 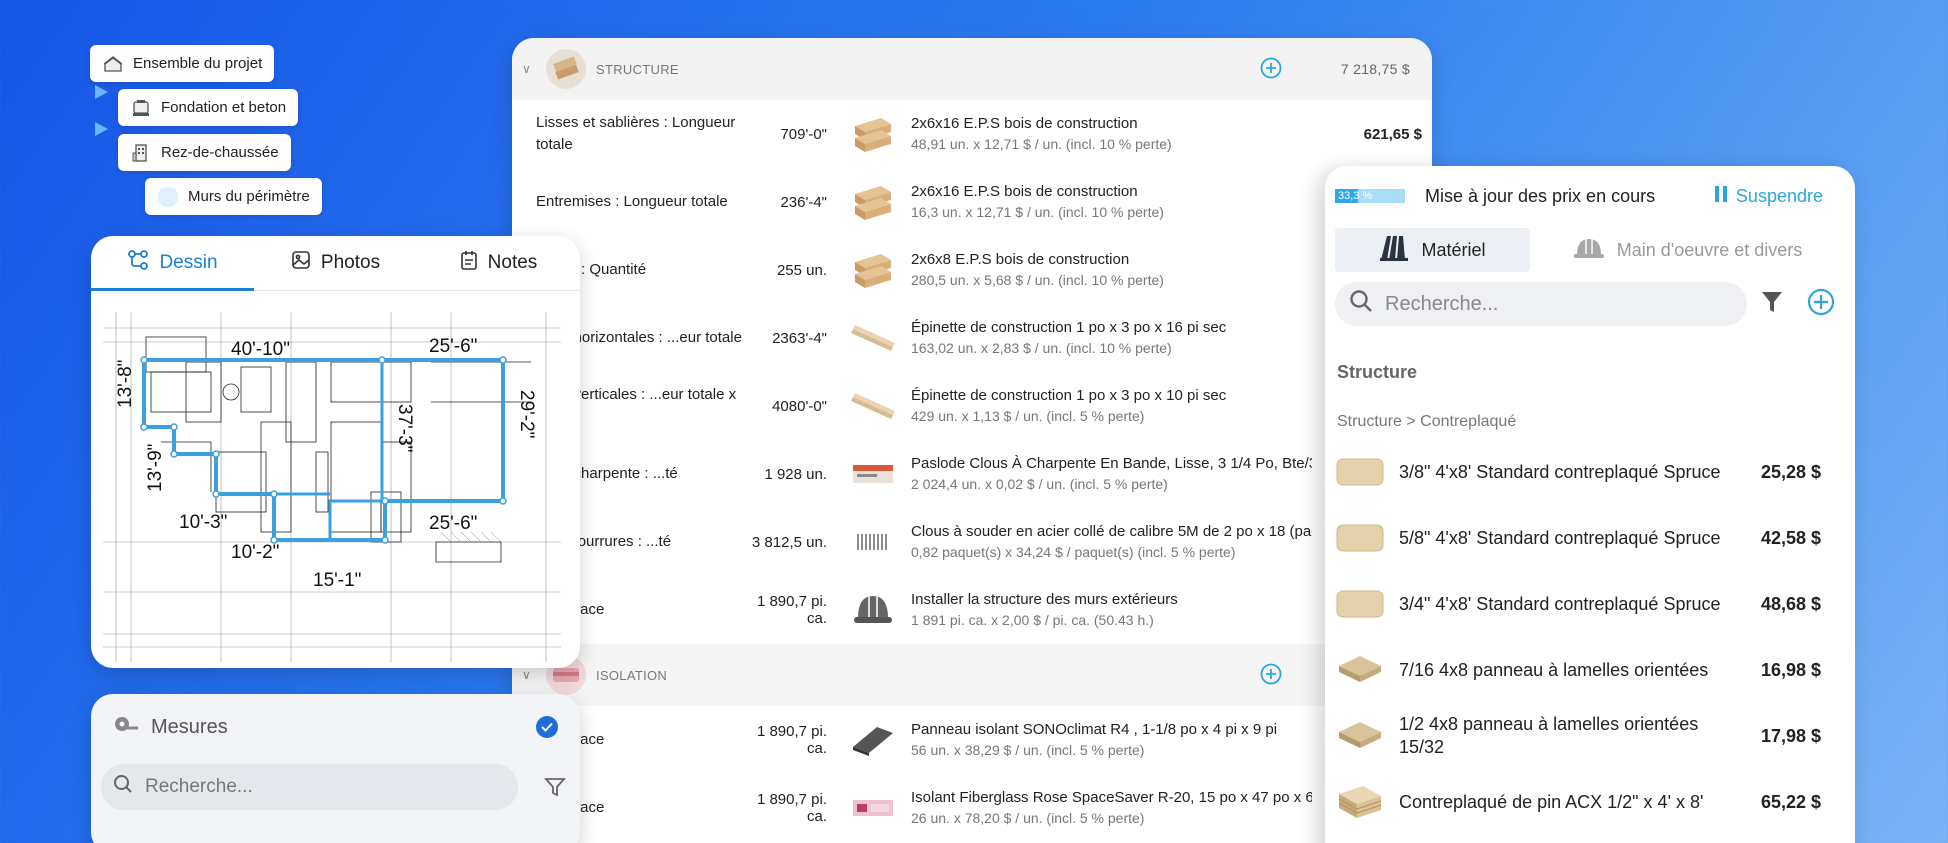 I want to click on row-quantity: 1 928 un., so click(x=795, y=474).